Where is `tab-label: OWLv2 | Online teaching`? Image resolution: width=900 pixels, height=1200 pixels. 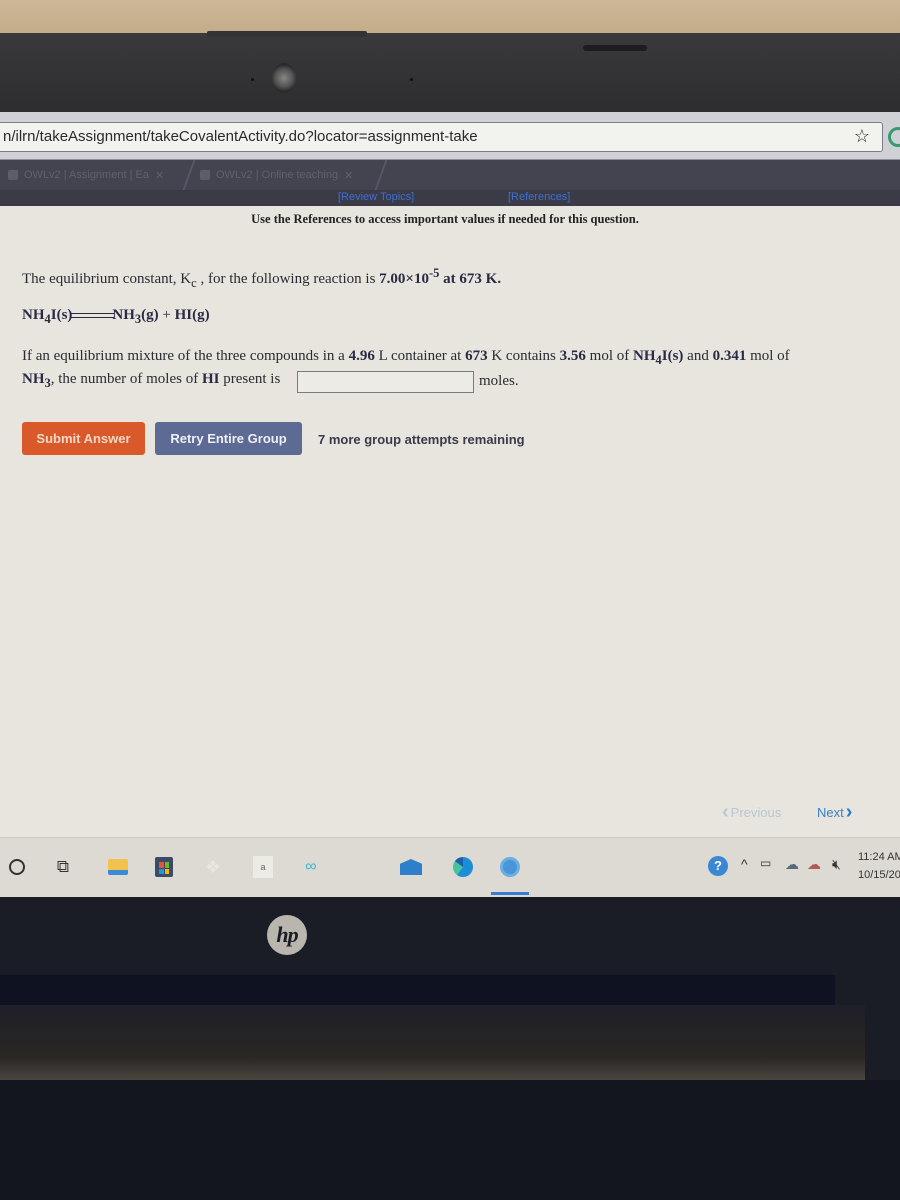 tab-label: OWLv2 | Online teaching is located at coordinates (277, 175).